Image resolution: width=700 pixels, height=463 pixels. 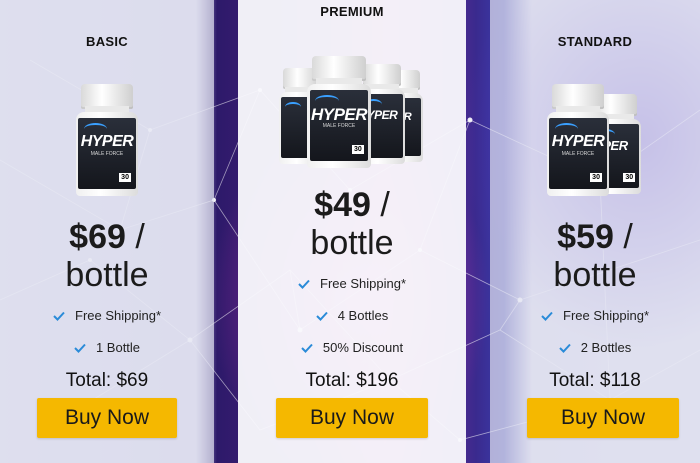 What do you see at coordinates (352, 380) in the screenshot?
I see `total-price: Total: $196` at bounding box center [352, 380].